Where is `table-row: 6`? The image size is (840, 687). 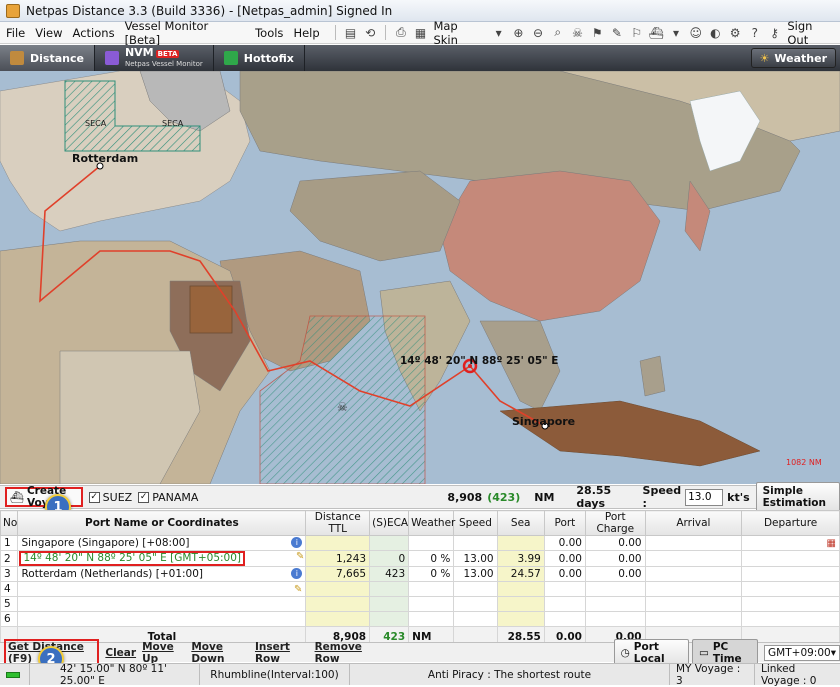
table-row: 6 is located at coordinates (420, 619).